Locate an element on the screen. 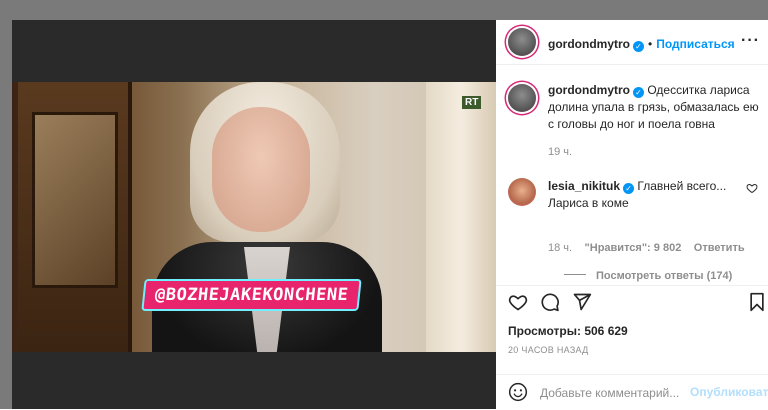  scene-cabinet is located at coordinates (75, 217).